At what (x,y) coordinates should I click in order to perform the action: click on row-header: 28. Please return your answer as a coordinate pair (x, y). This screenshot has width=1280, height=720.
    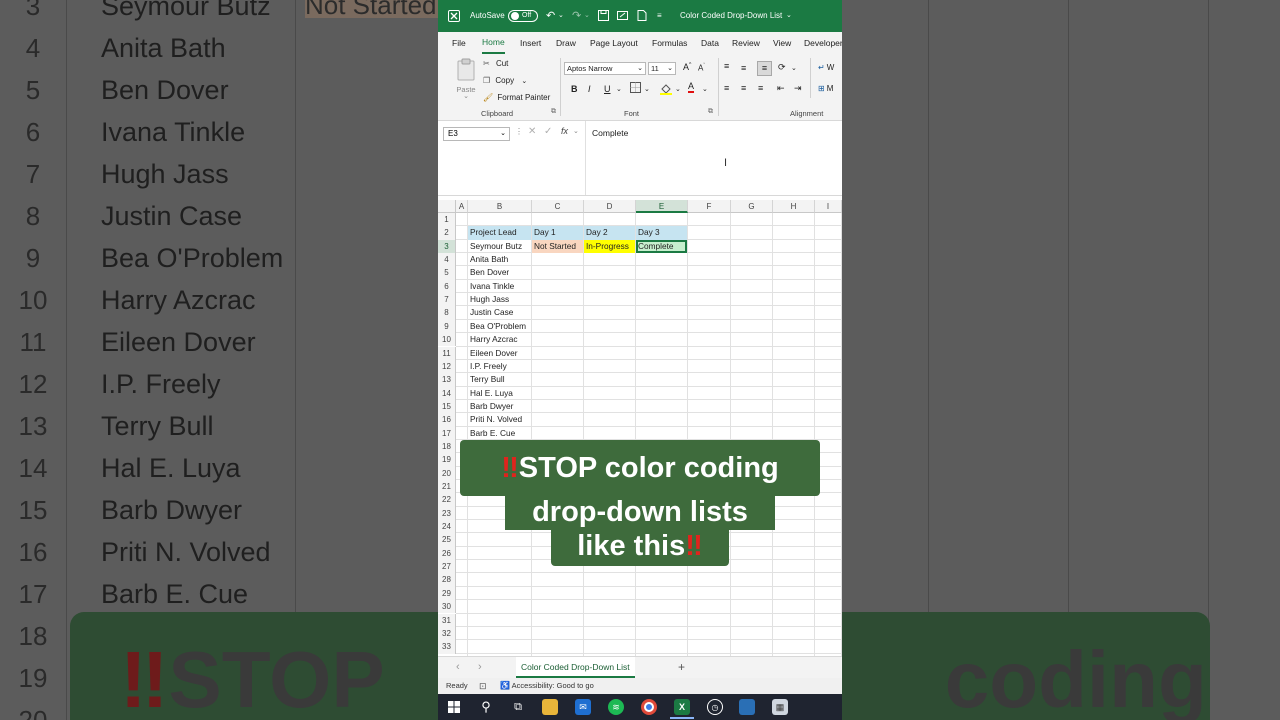
    Looking at the image, I should click on (447, 580).